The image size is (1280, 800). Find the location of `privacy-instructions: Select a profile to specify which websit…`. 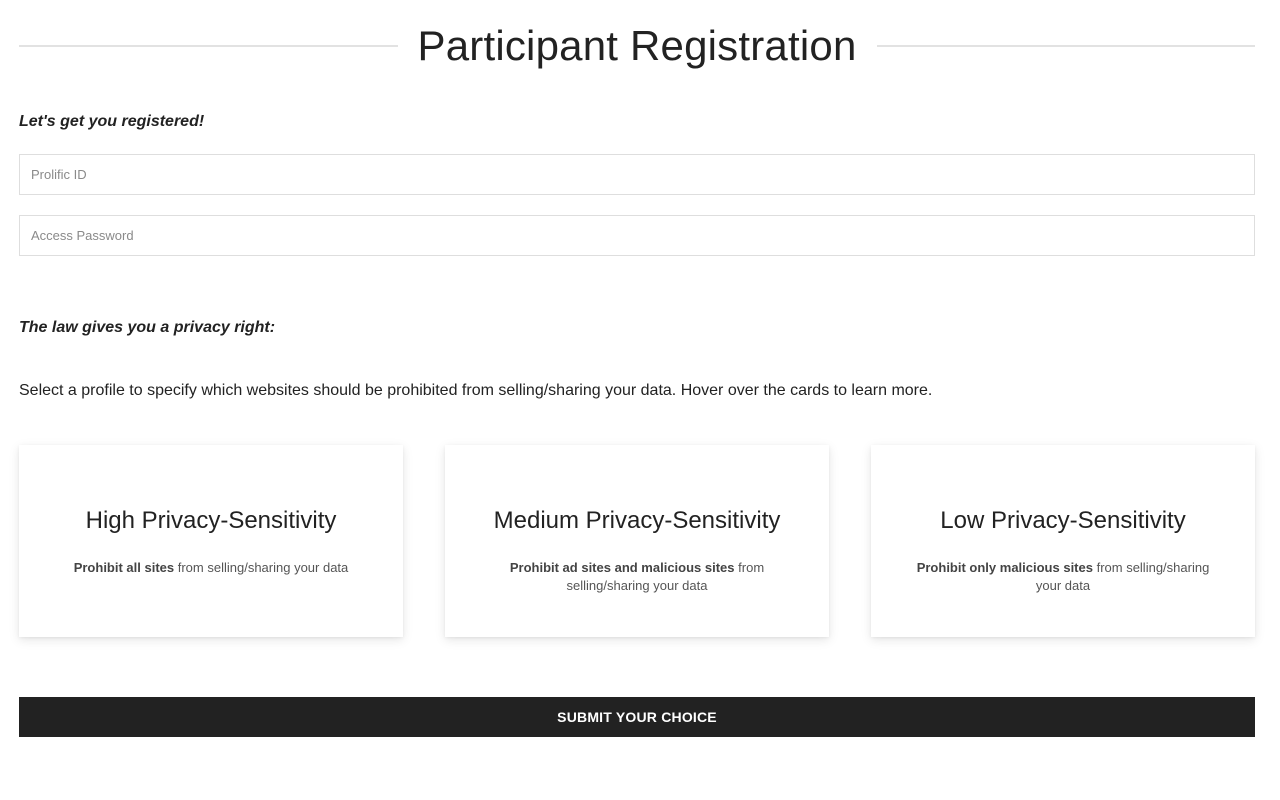

privacy-instructions: Select a profile to specify which websit… is located at coordinates (476, 390).